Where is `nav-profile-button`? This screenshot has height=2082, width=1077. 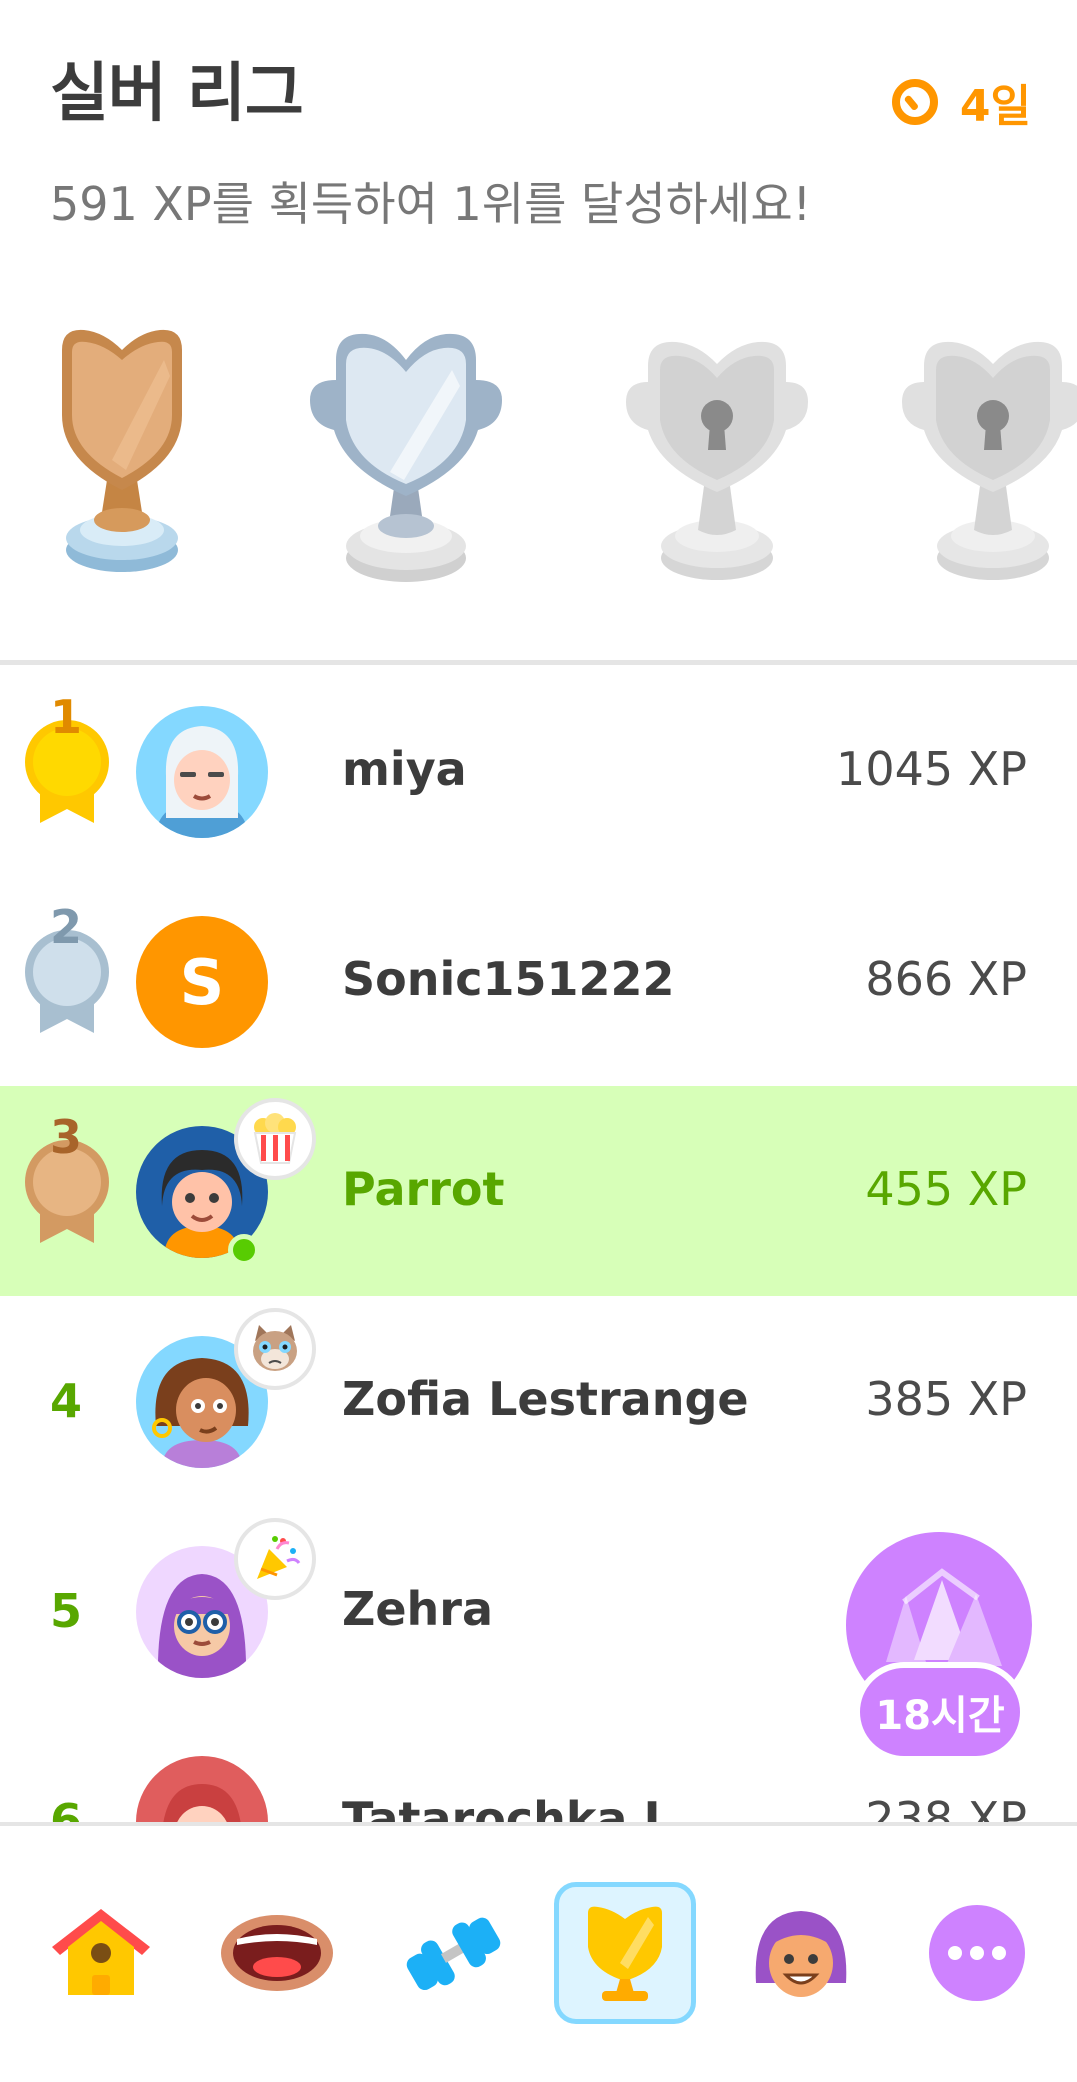
nav-profile-button is located at coordinates (801, 1953).